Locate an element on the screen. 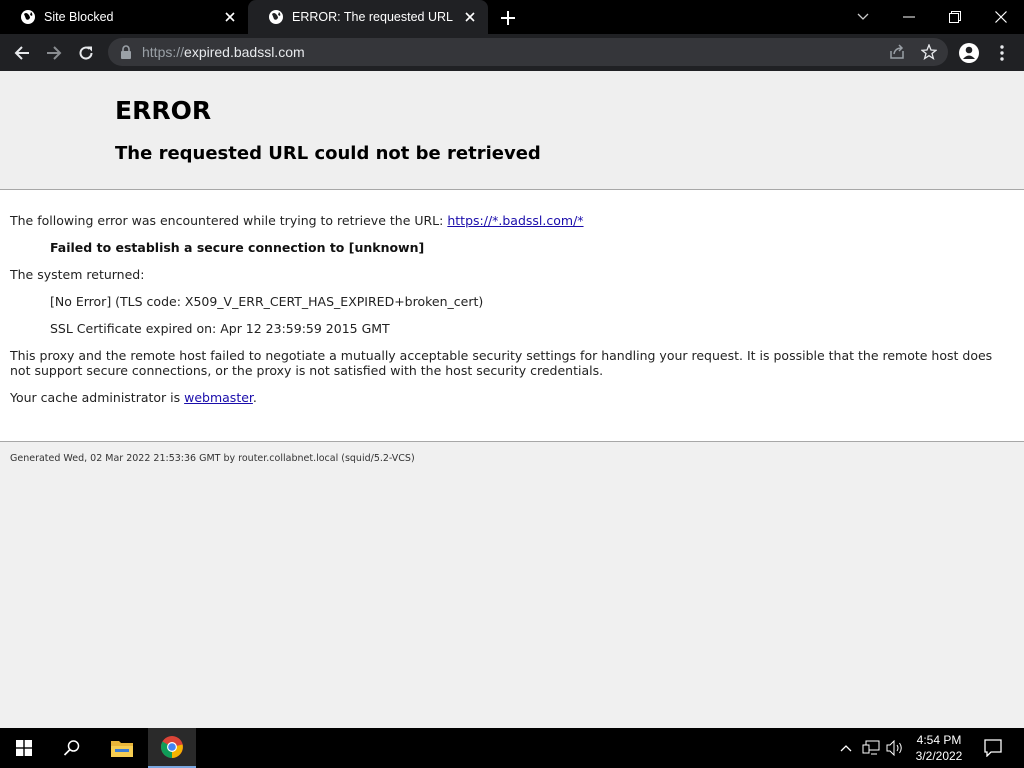 This screenshot has height=768, width=1024. page-subtitle: The requested URL could not be retrieved is located at coordinates (328, 153).